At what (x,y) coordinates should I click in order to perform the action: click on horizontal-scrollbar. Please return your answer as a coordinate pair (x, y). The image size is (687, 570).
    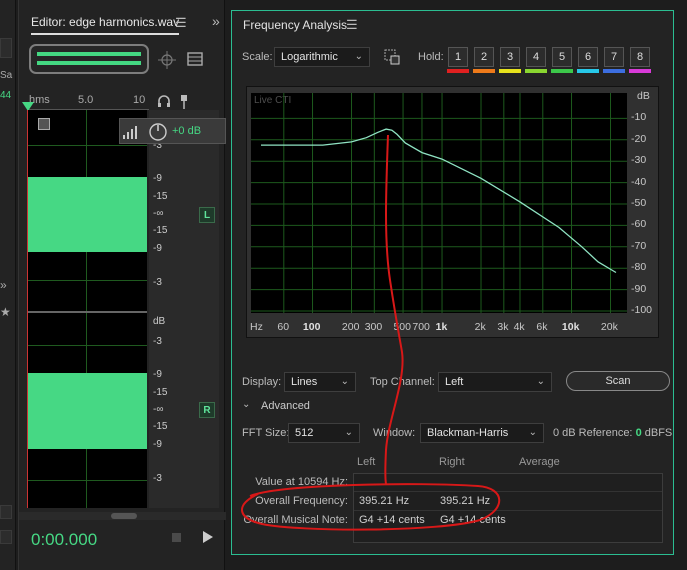
    Looking at the image, I should click on (122, 516).